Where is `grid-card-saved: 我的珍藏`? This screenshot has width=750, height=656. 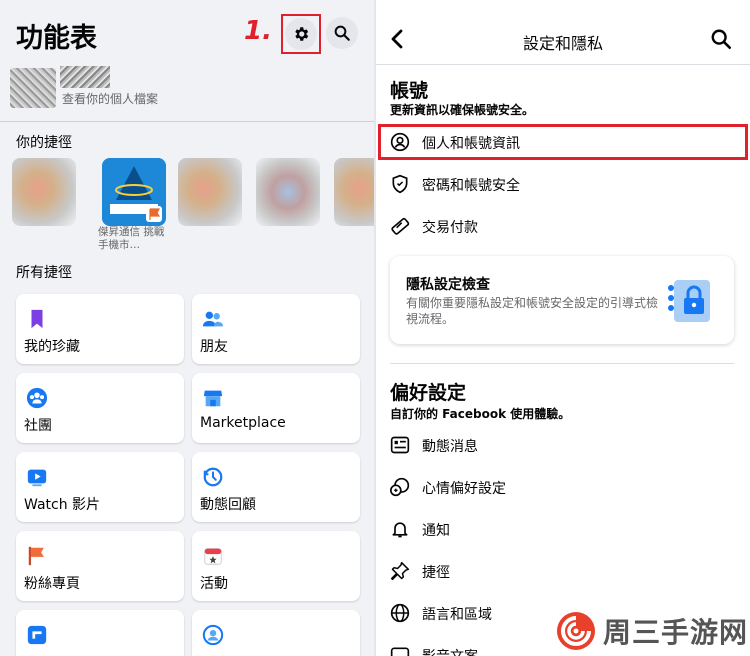 grid-card-saved: 我的珍藏 is located at coordinates (100, 329).